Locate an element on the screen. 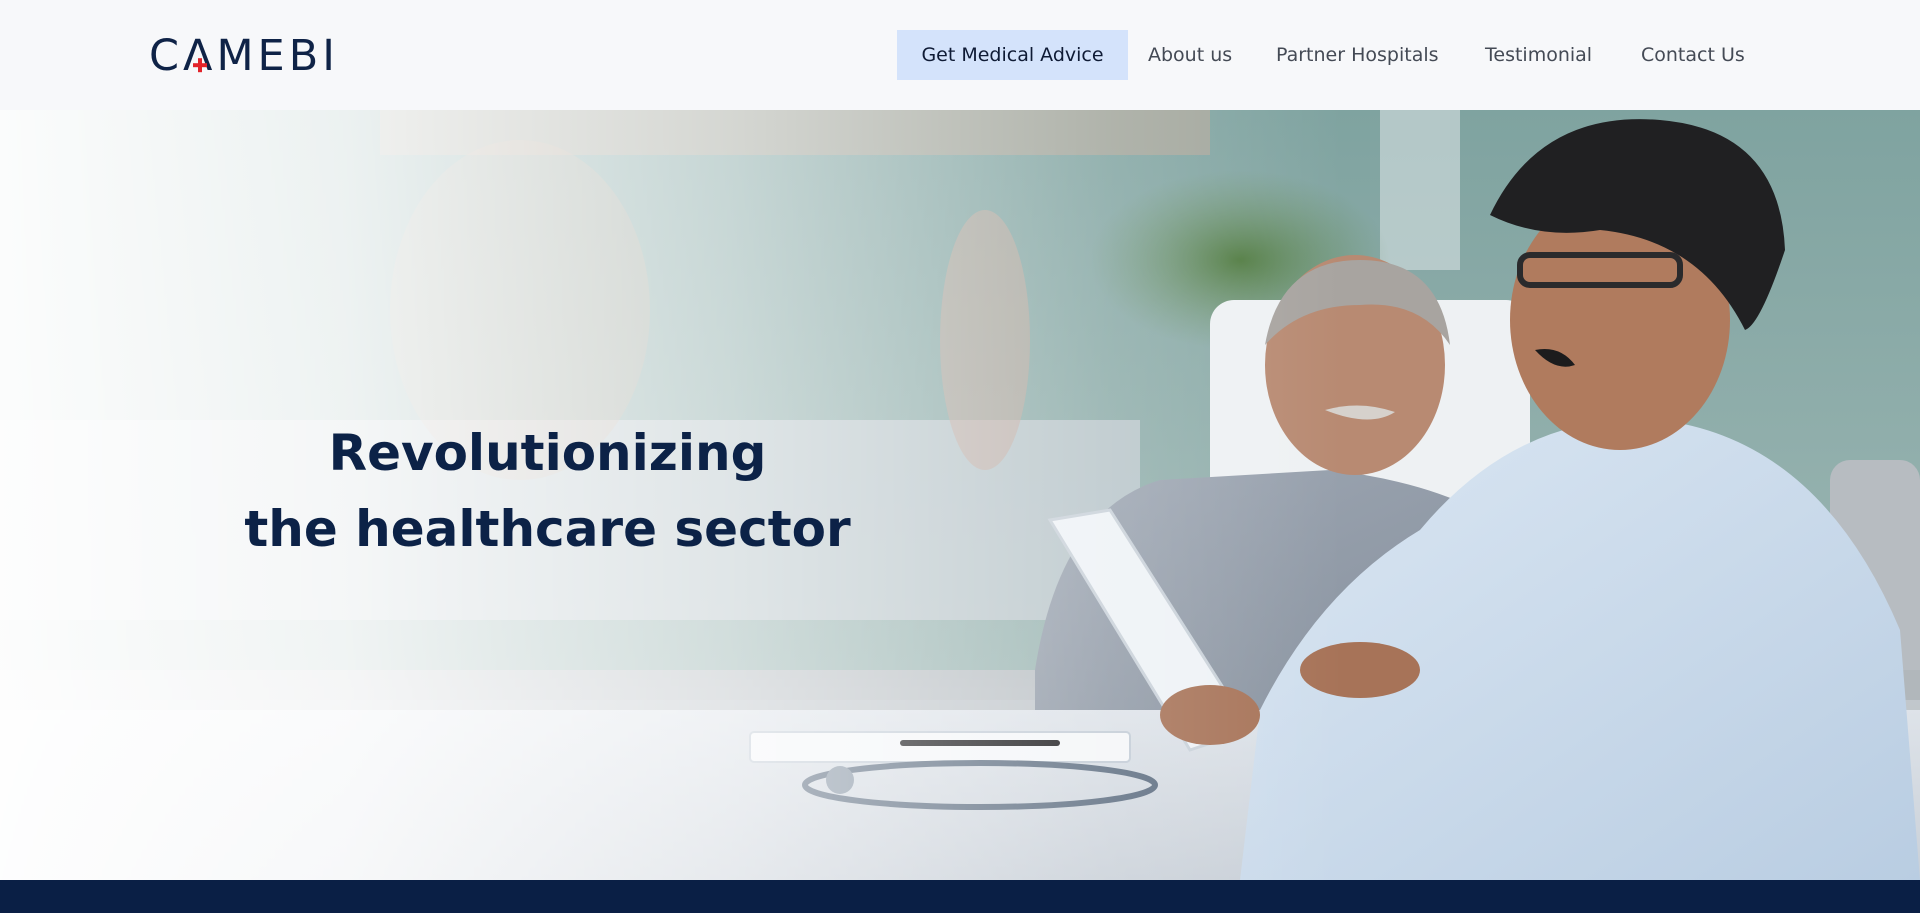 This screenshot has width=1920, height=913. nav-about-us: About us is located at coordinates (1190, 55).